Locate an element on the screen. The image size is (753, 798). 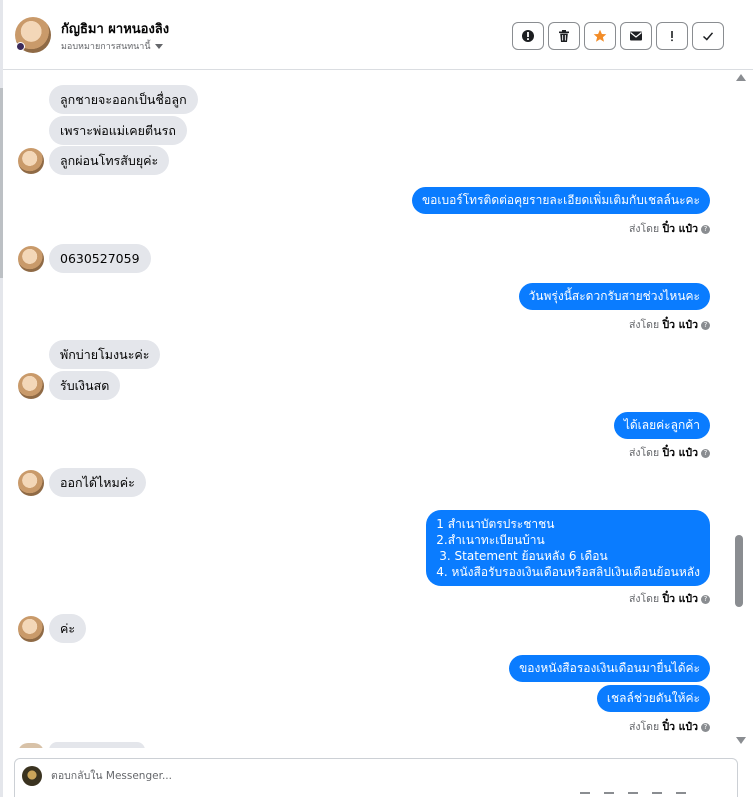
outgoing-message: เชลล์ช่วยดันให้ค่ะ is located at coordinates (653, 698).